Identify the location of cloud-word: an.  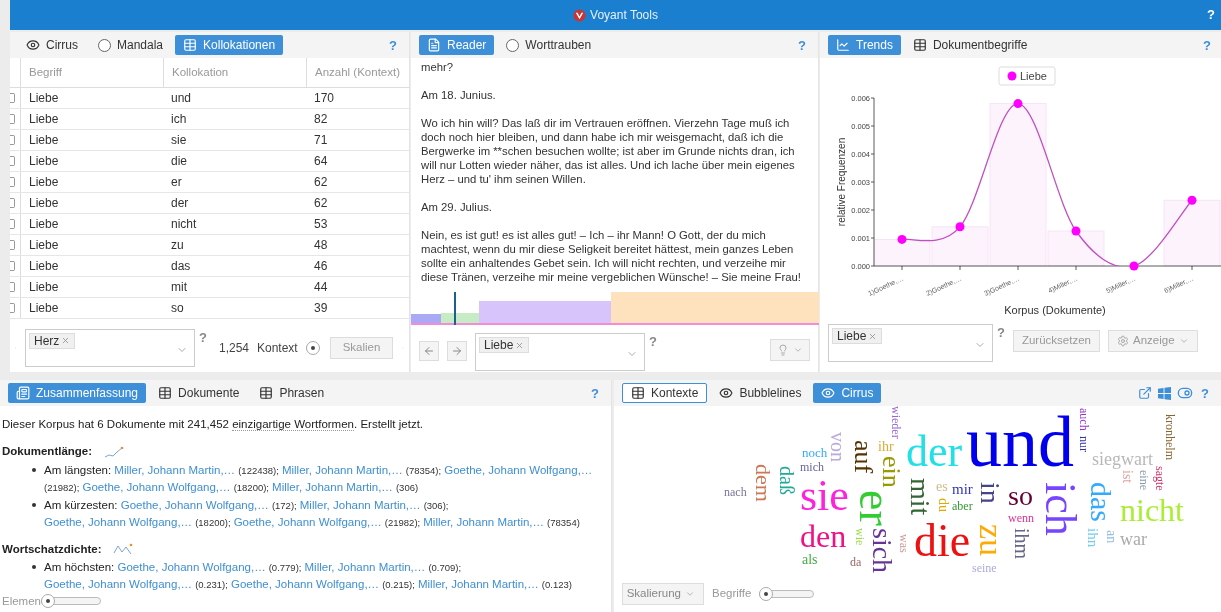
(1111, 537).